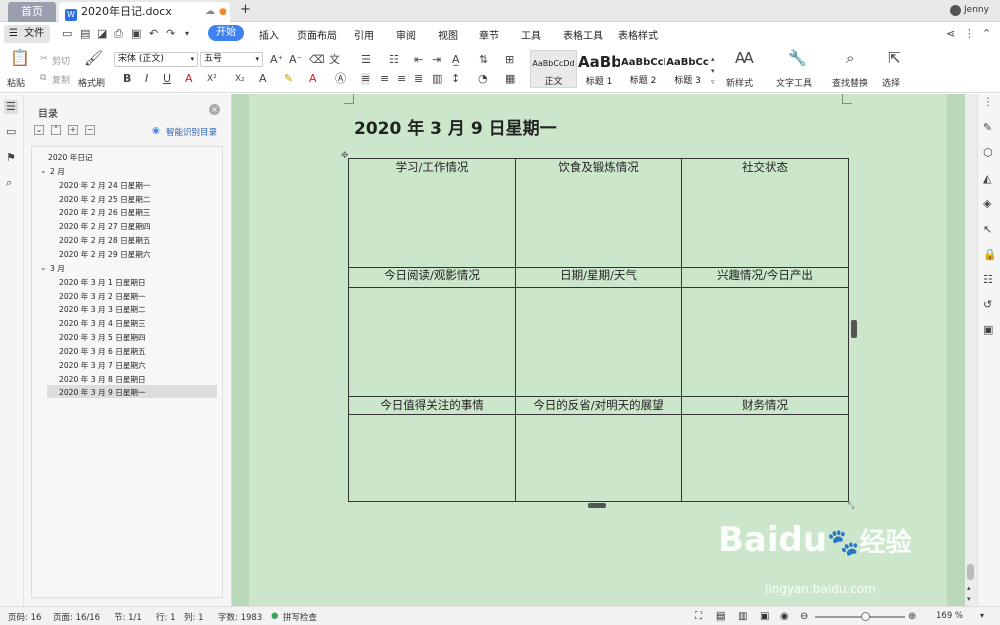  What do you see at coordinates (784, 616) in the screenshot?
I see `eye-protection-icon: ◉` at bounding box center [784, 616].